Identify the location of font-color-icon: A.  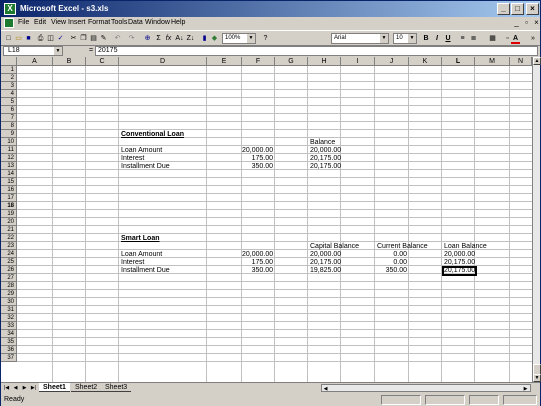
(515, 38).